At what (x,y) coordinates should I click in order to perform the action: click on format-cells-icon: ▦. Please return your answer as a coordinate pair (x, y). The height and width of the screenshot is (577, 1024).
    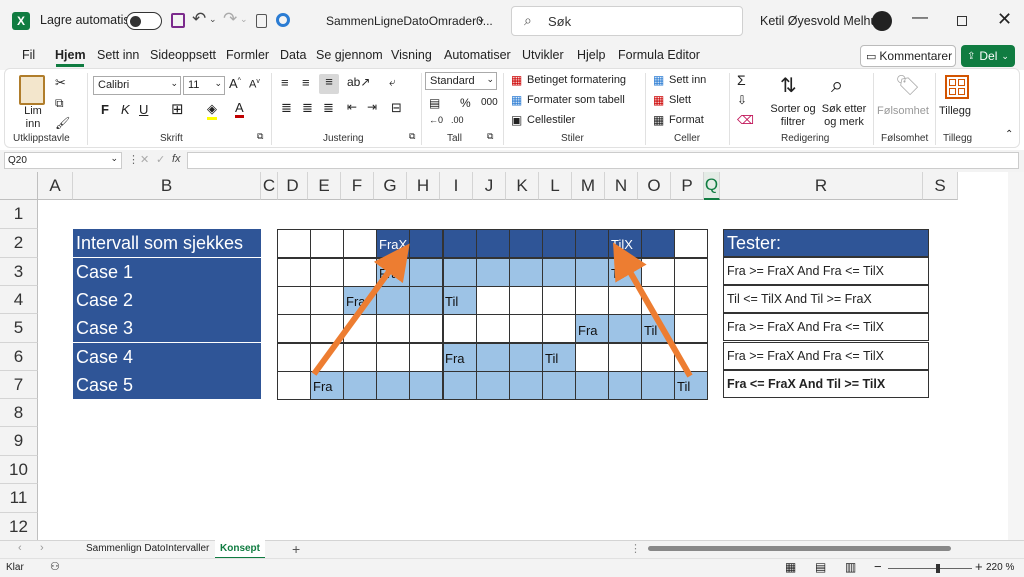
    Looking at the image, I should click on (658, 120).